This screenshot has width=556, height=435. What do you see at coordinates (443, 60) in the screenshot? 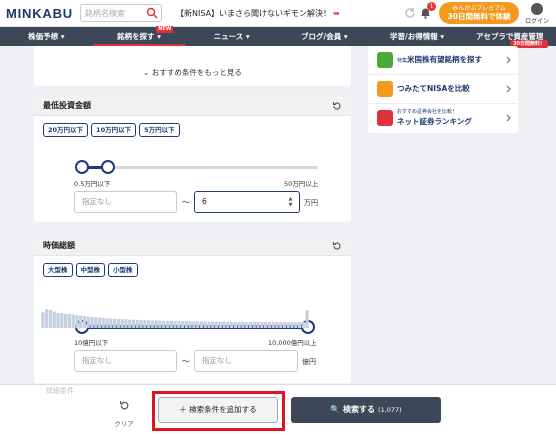
I see `feature-us-stocks-link: 特集米国株有望銘柄を探す` at bounding box center [443, 60].